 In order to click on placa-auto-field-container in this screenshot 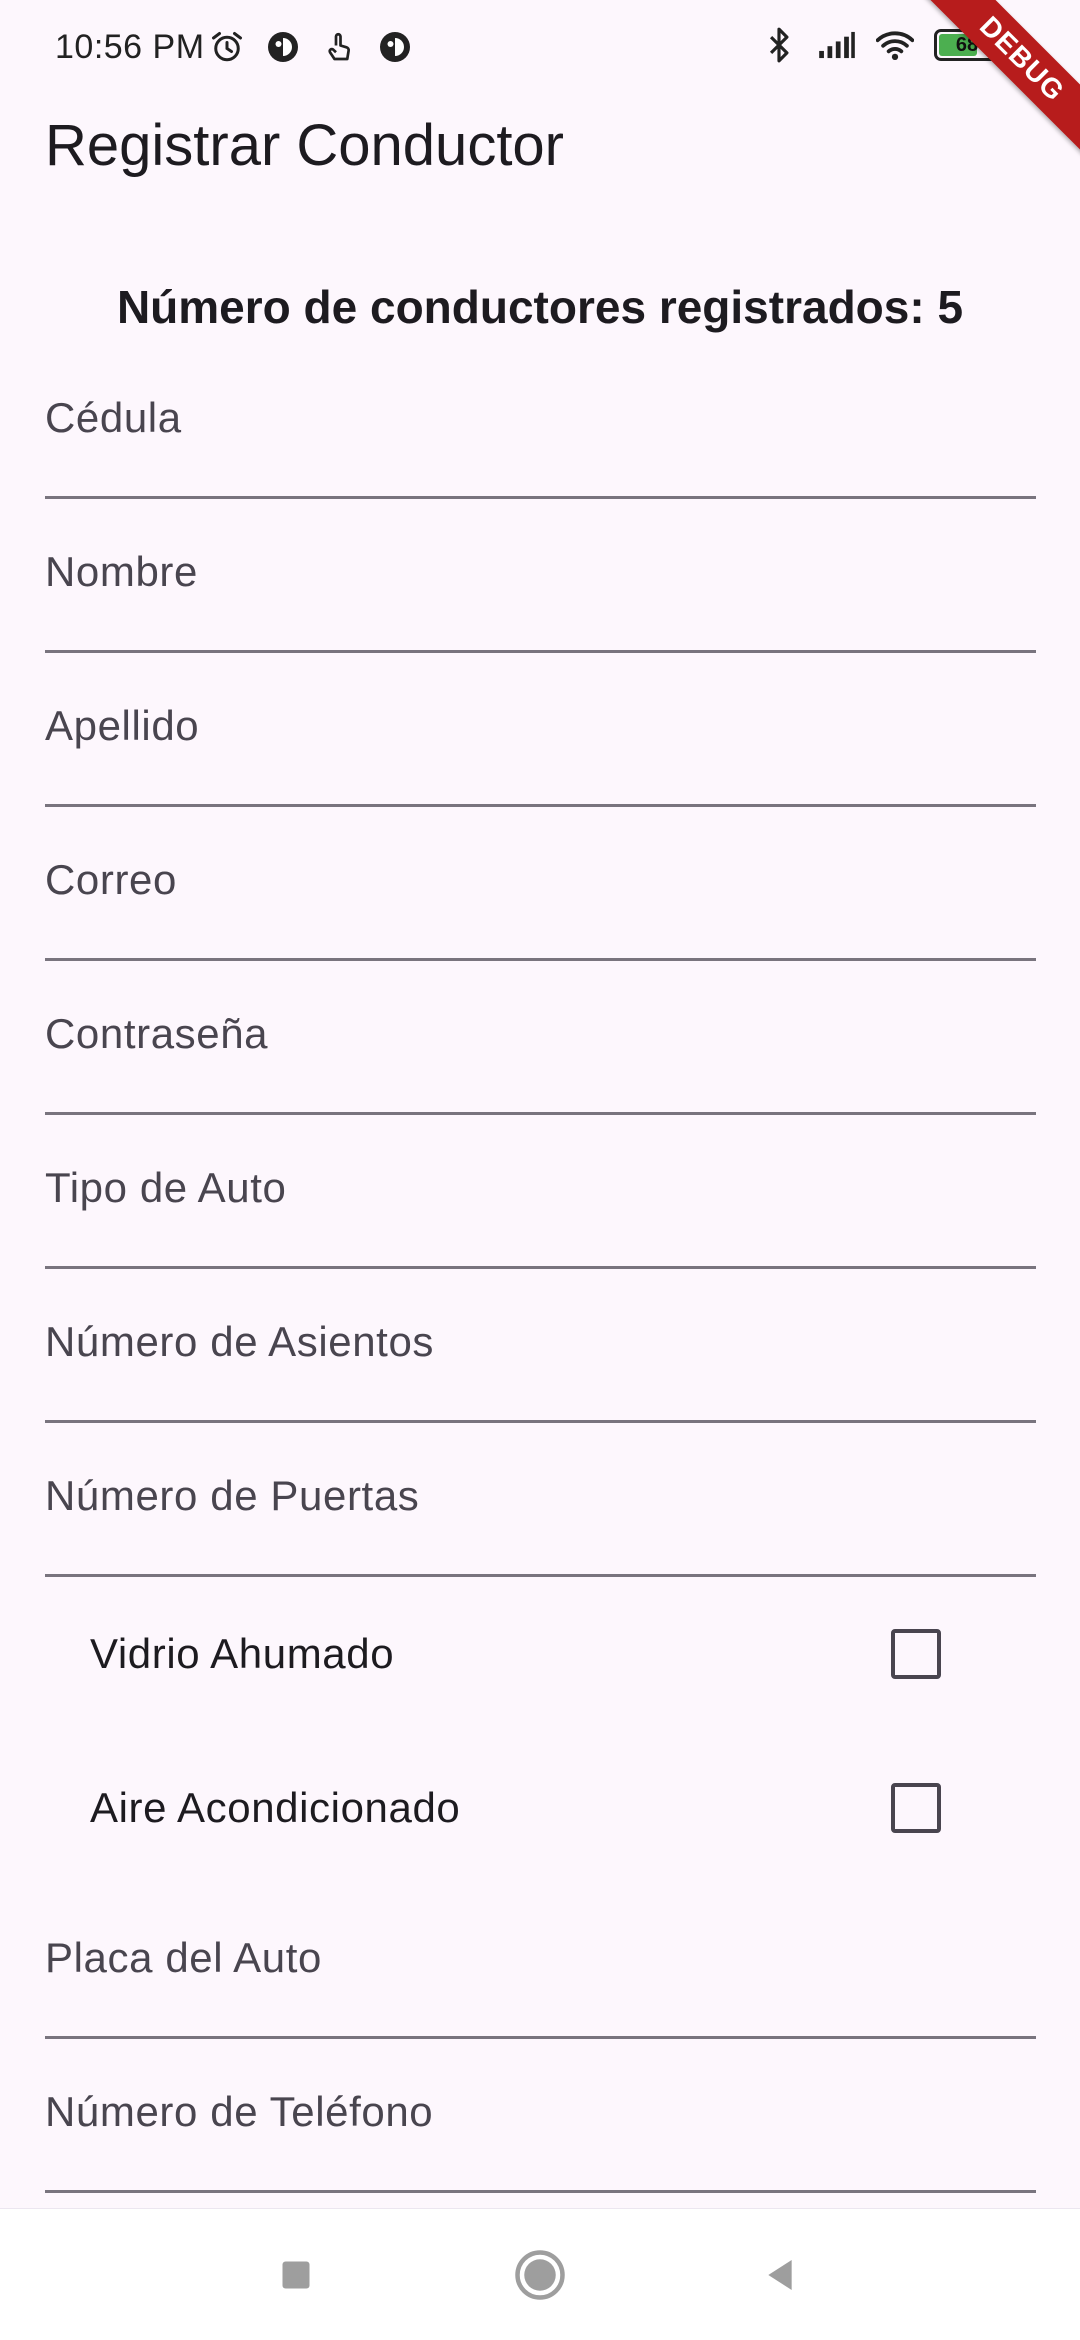, I will do `click(540, 1962)`.